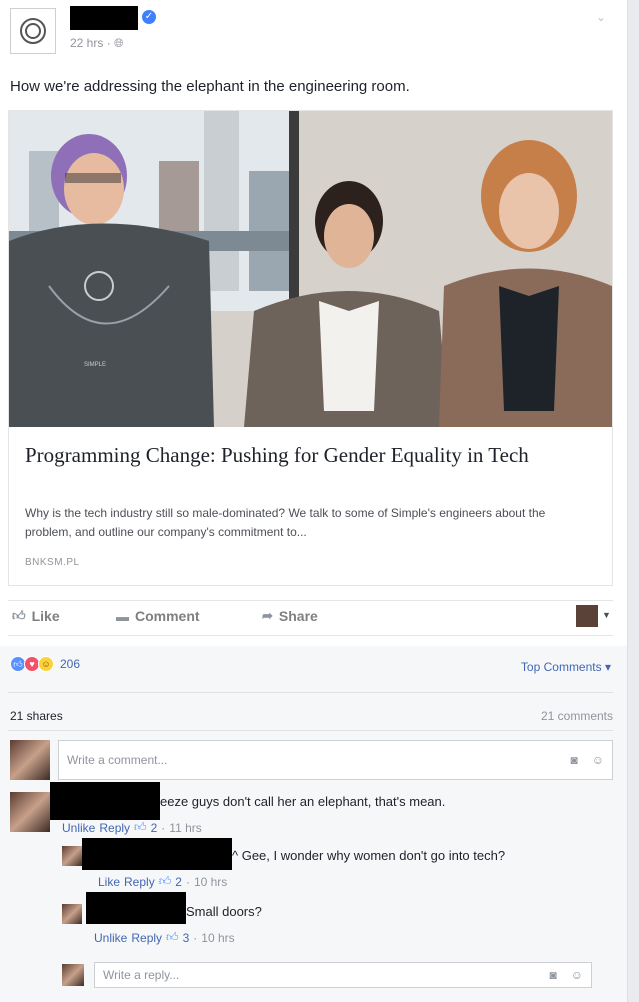 Image resolution: width=639 pixels, height=1002 pixels. I want to click on like-button: 👍︎ Like, so click(36, 616).